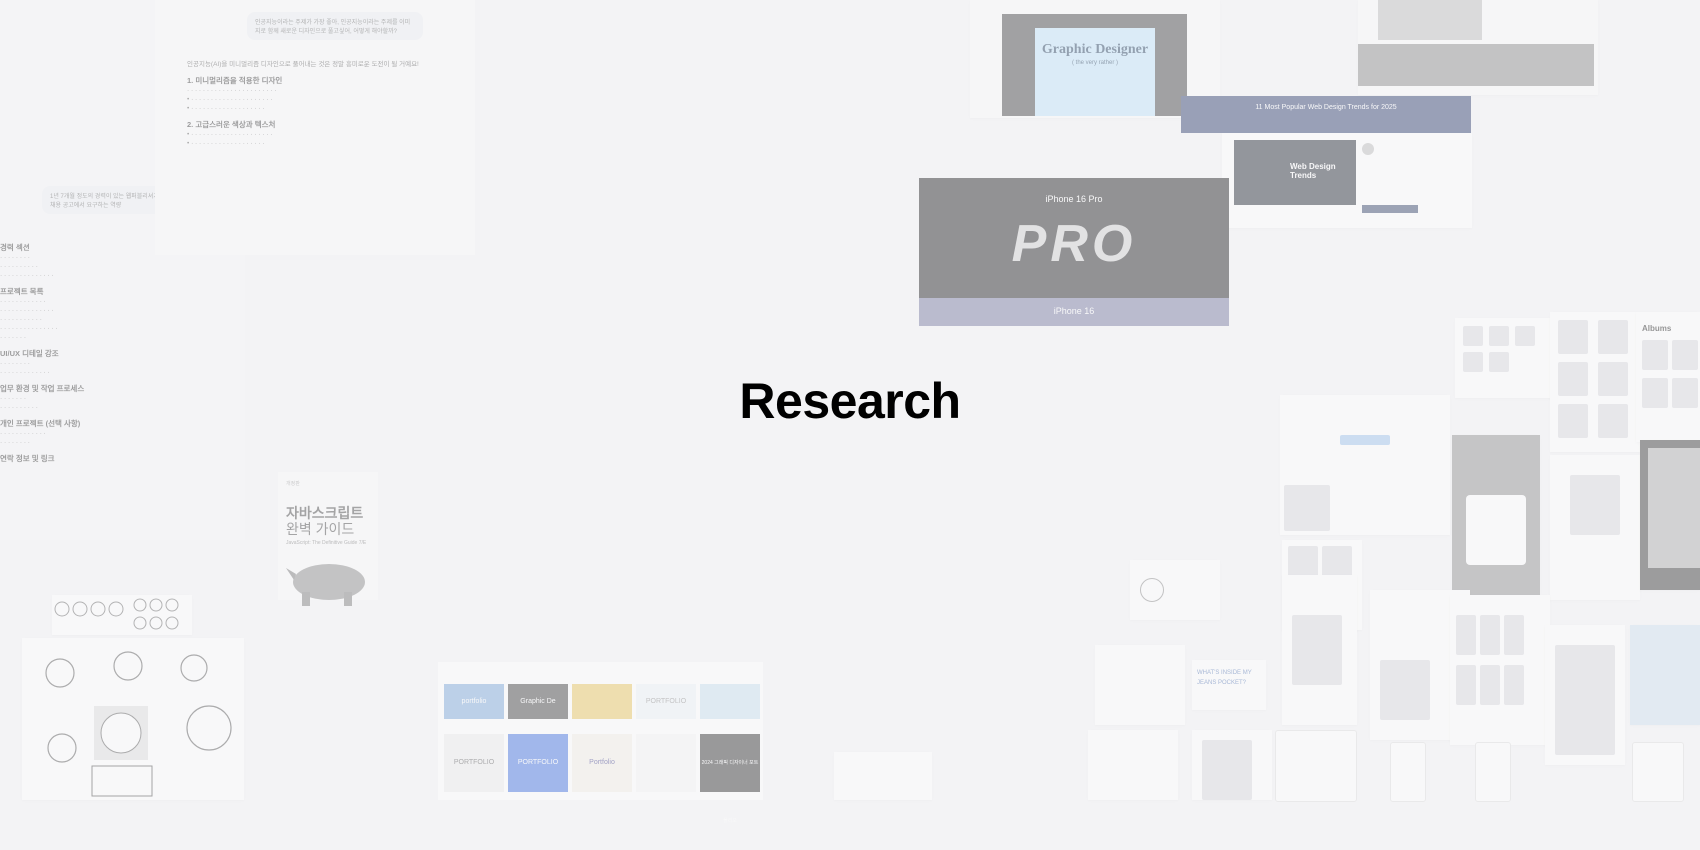 The width and height of the screenshot is (1700, 850). I want to click on book-label: 개정판, so click(293, 484).